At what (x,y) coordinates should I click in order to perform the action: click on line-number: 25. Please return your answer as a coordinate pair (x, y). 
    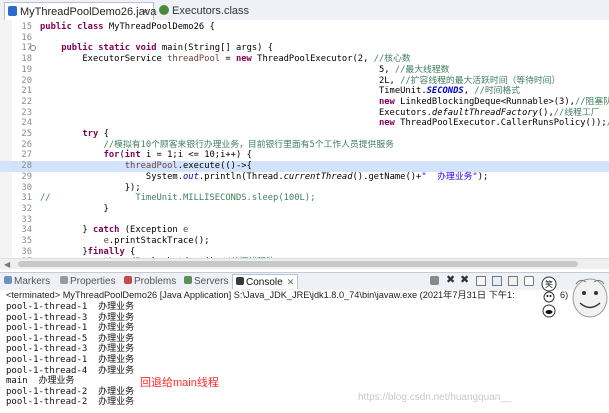
    Looking at the image, I should click on (26, 134).